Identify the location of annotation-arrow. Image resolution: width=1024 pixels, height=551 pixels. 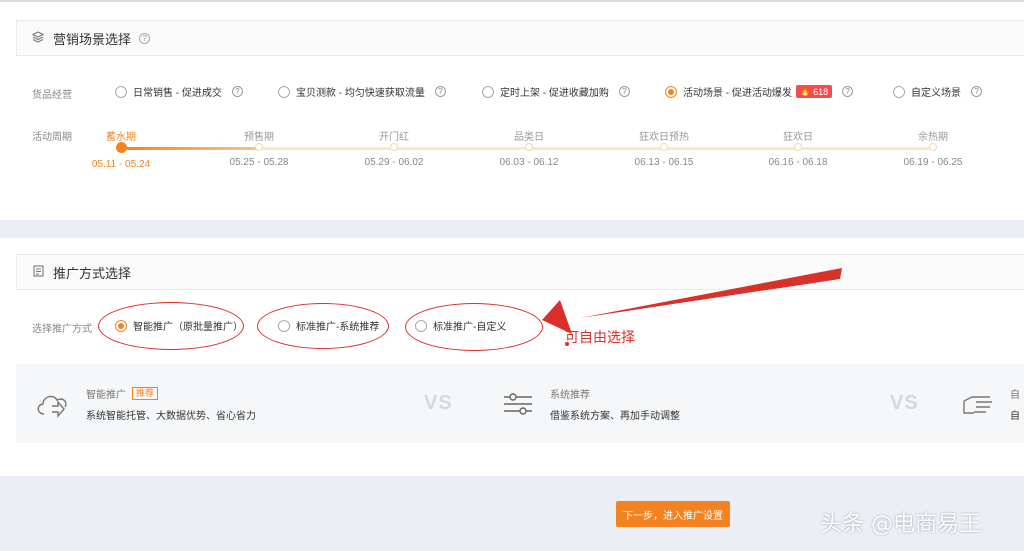
(692, 307).